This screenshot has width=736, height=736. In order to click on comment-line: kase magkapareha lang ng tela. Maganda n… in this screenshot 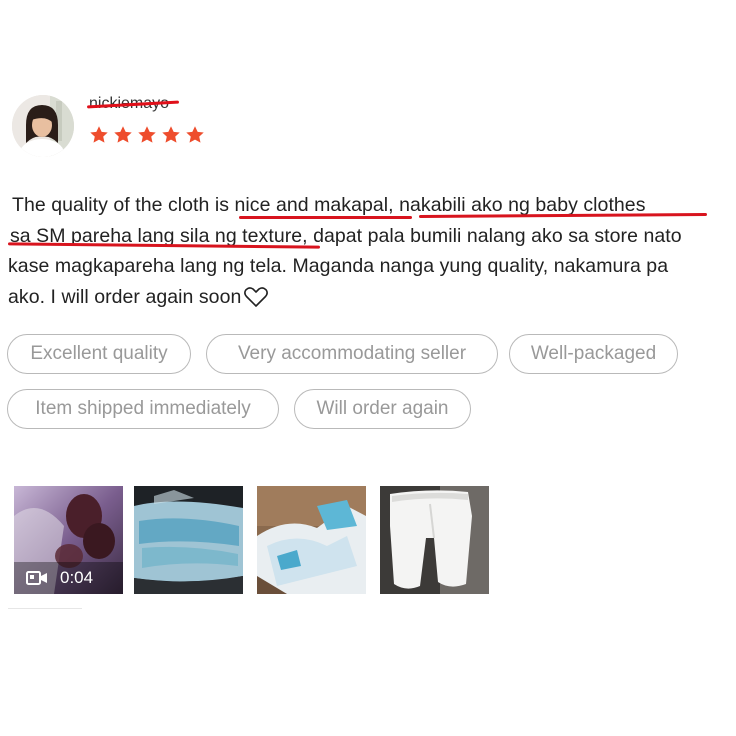, I will do `click(338, 266)`.